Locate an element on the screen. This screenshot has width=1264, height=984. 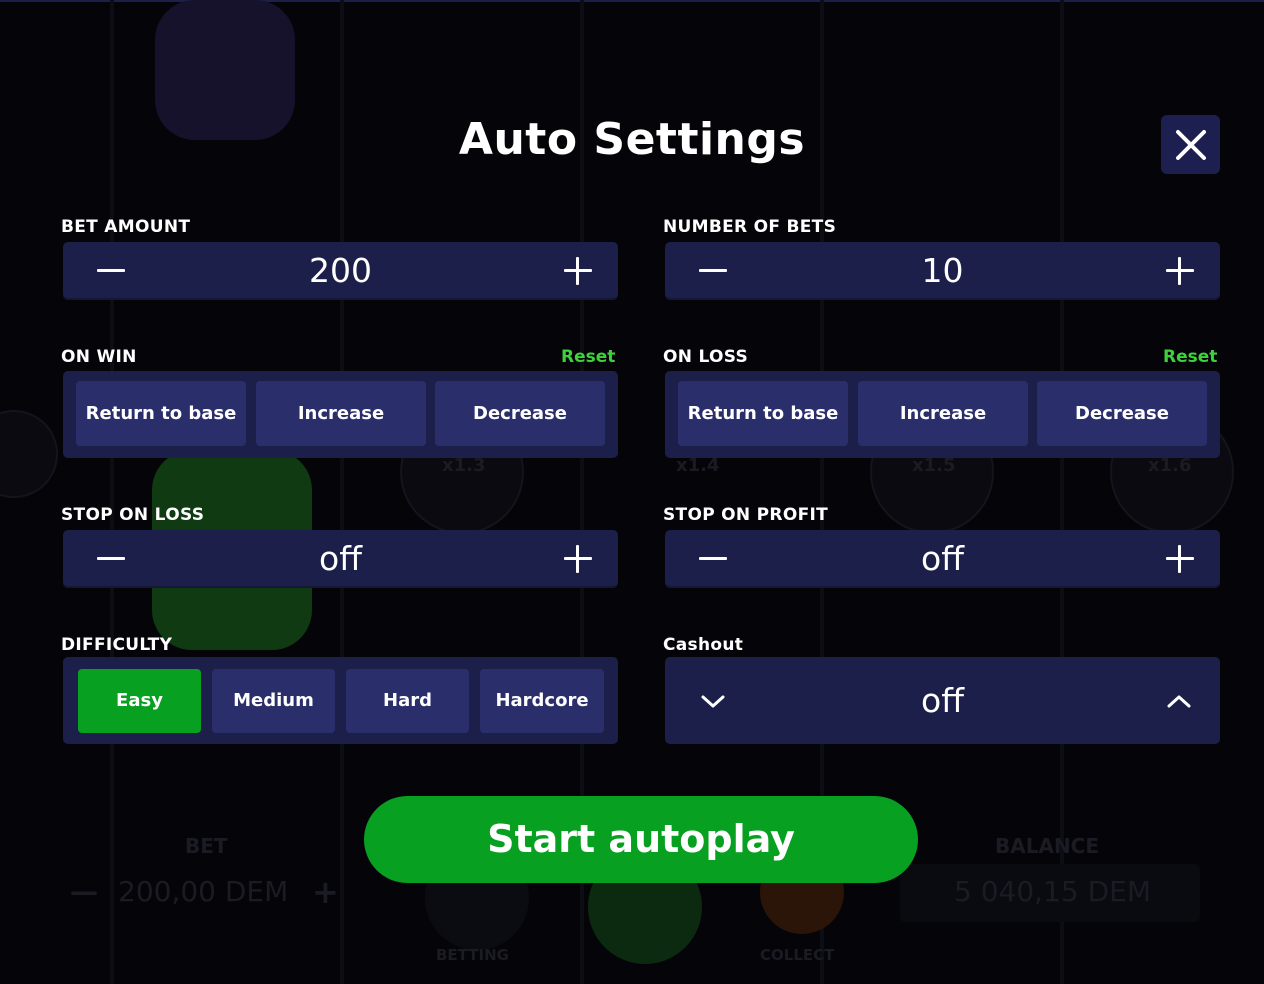
number-of-bets-label: NUMBER OF BETS is located at coordinates (750, 227).